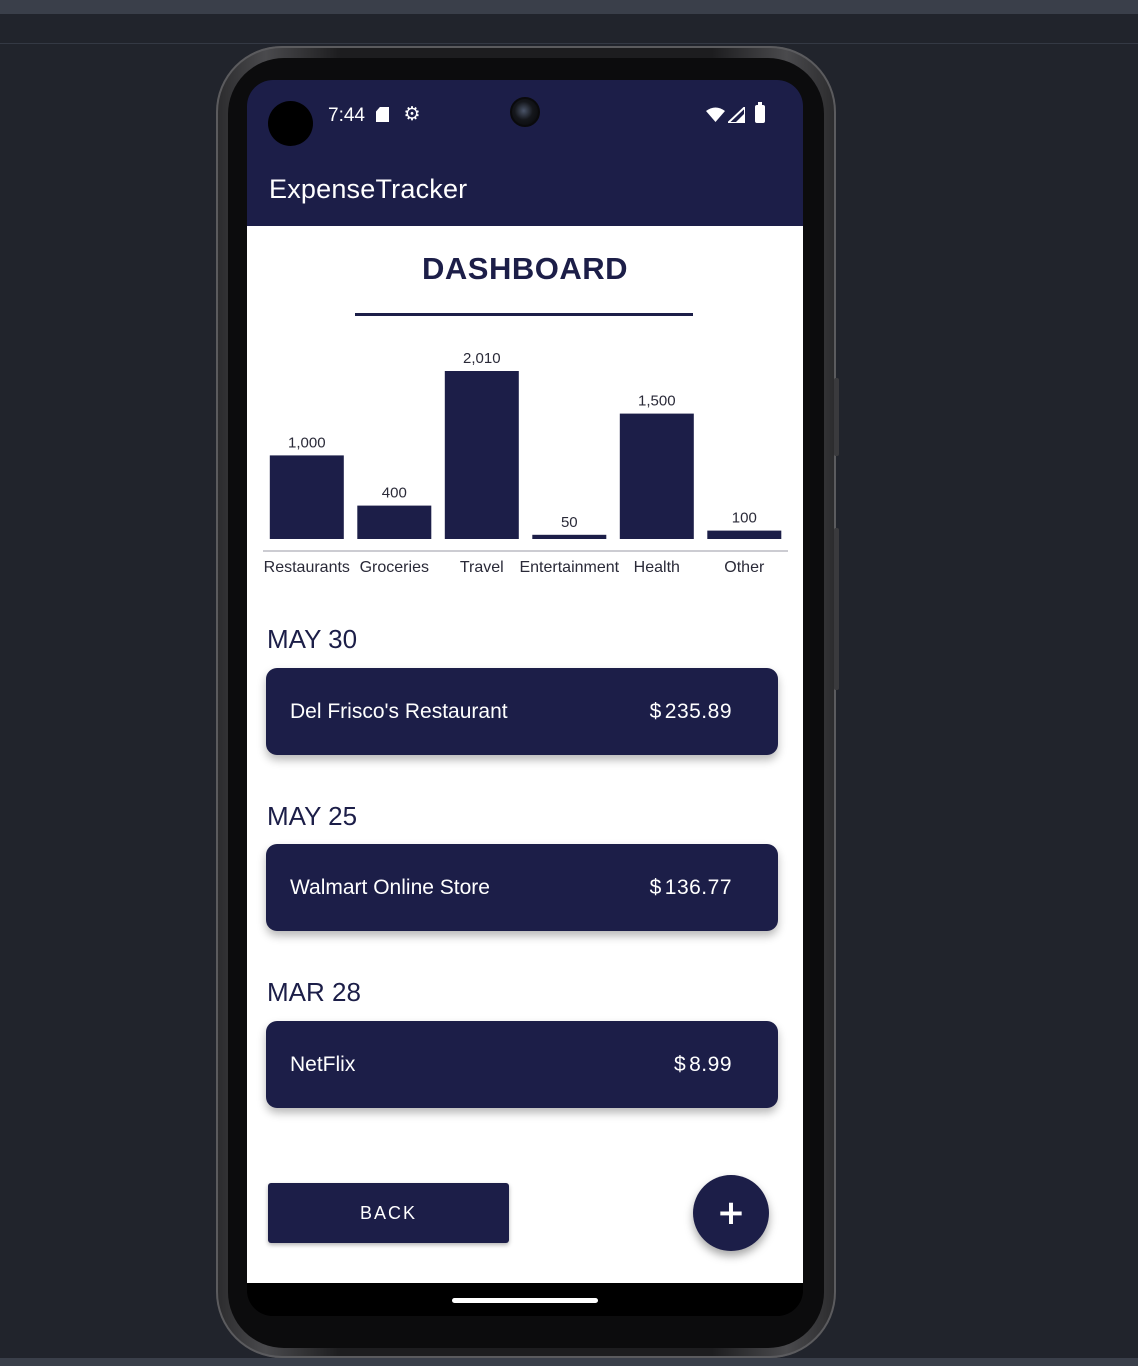 This screenshot has height=1366, width=1138. Describe the element at coordinates (412, 114) in the screenshot. I see `settings-gear-icon: ⚙` at that location.